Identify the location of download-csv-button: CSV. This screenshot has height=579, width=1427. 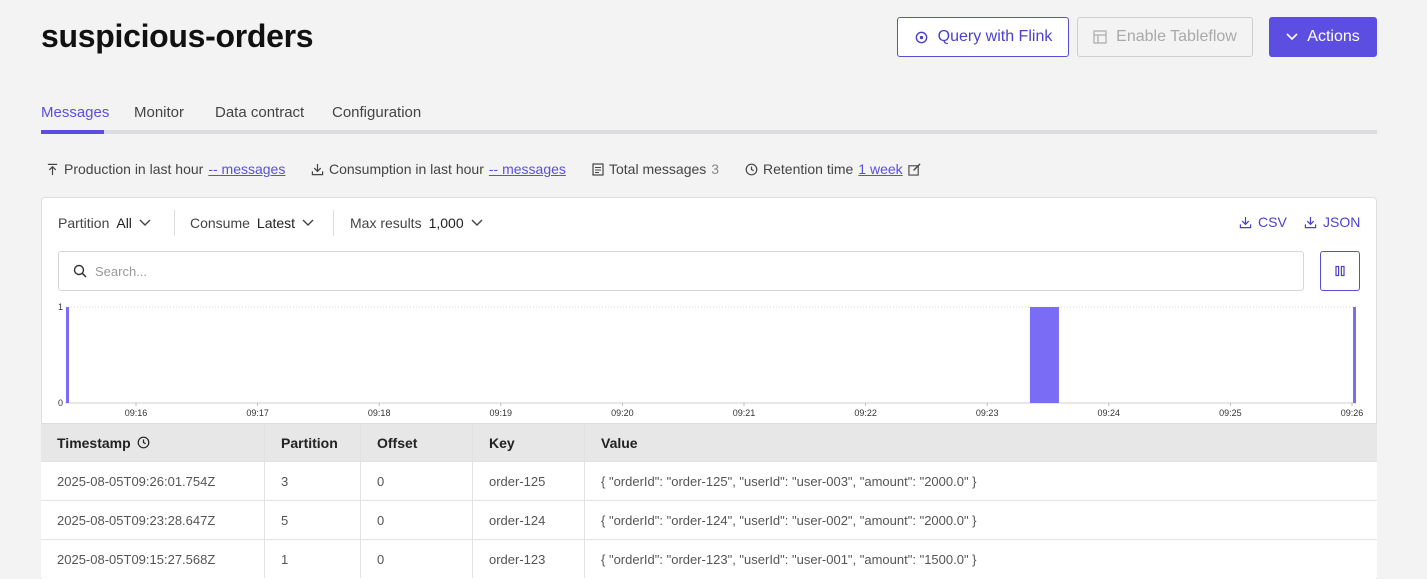
(1263, 222).